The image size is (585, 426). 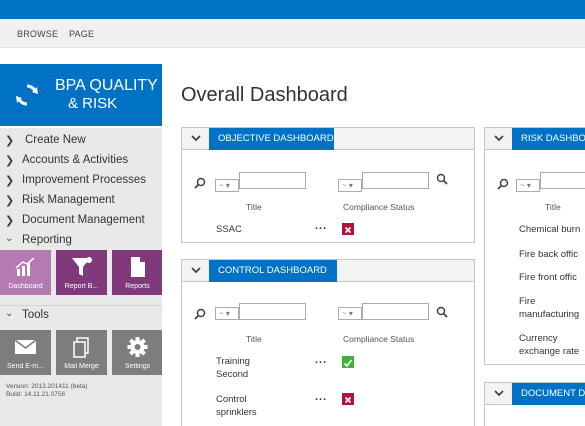 I want to click on page-title: Overall Dashboard, so click(x=264, y=95).